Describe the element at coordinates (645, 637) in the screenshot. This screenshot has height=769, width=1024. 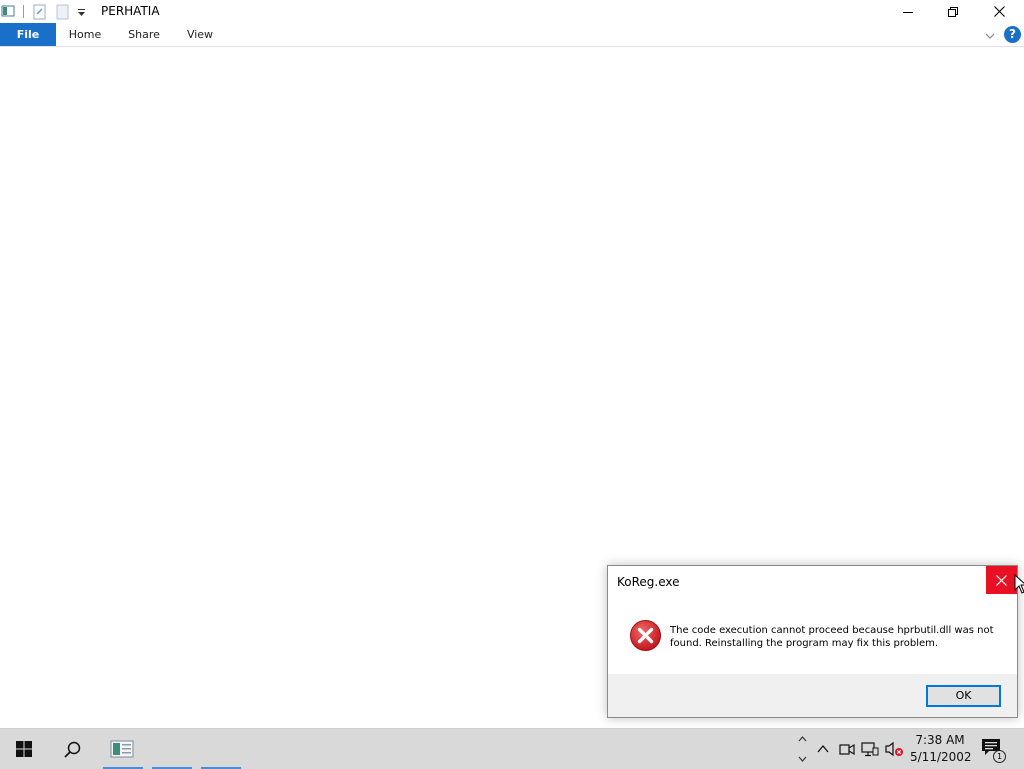
I see `error-icon` at that location.